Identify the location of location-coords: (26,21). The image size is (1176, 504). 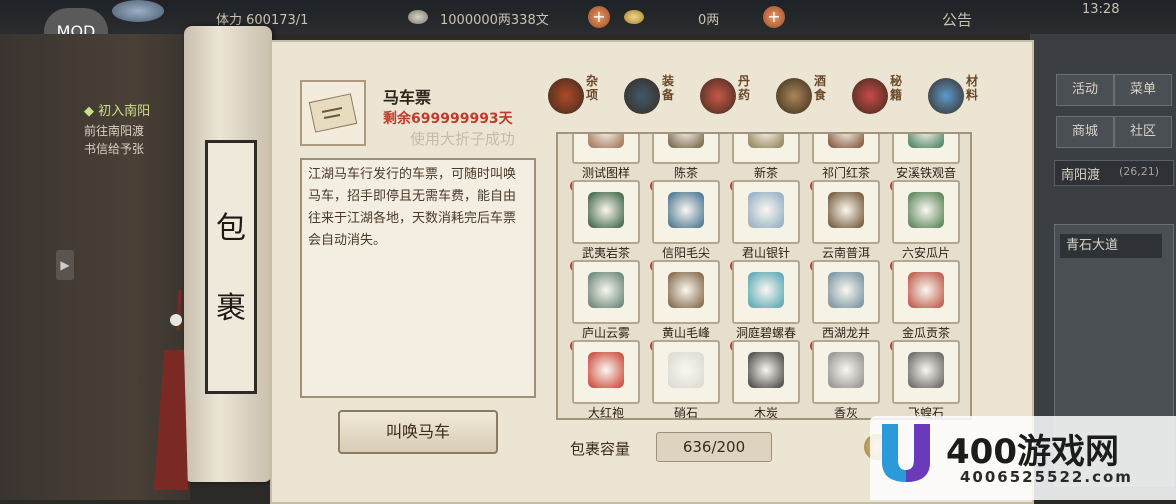
(1139, 171).